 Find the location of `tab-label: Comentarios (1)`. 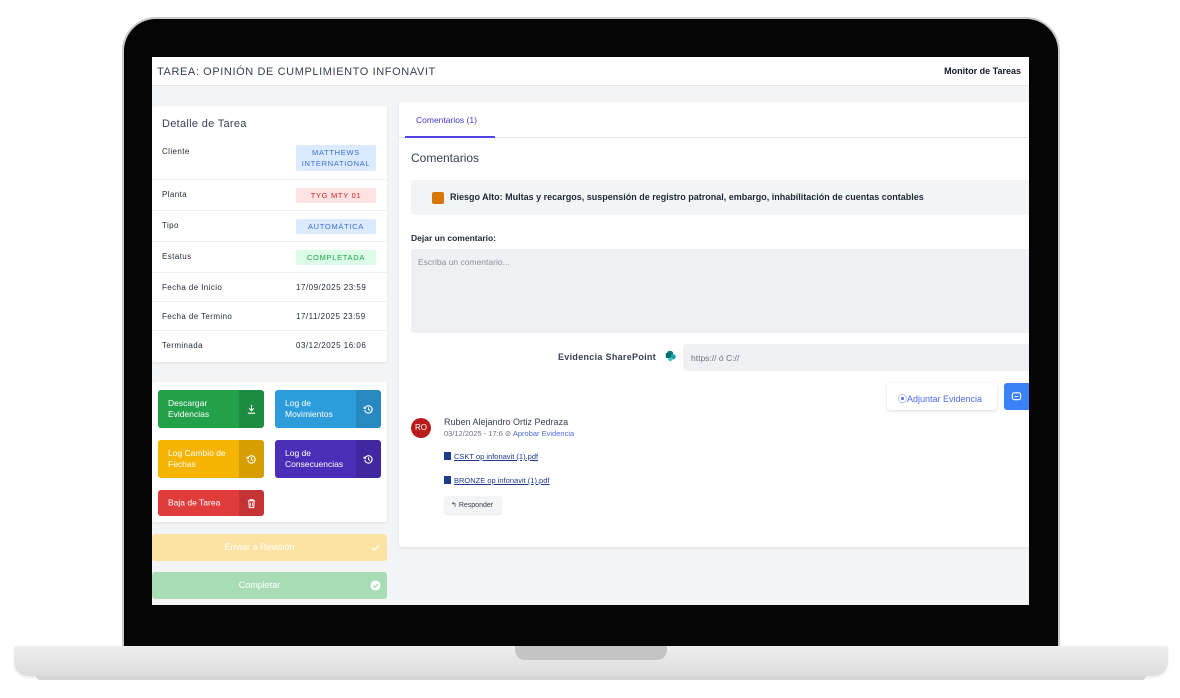

tab-label: Comentarios (1) is located at coordinates (446, 120).